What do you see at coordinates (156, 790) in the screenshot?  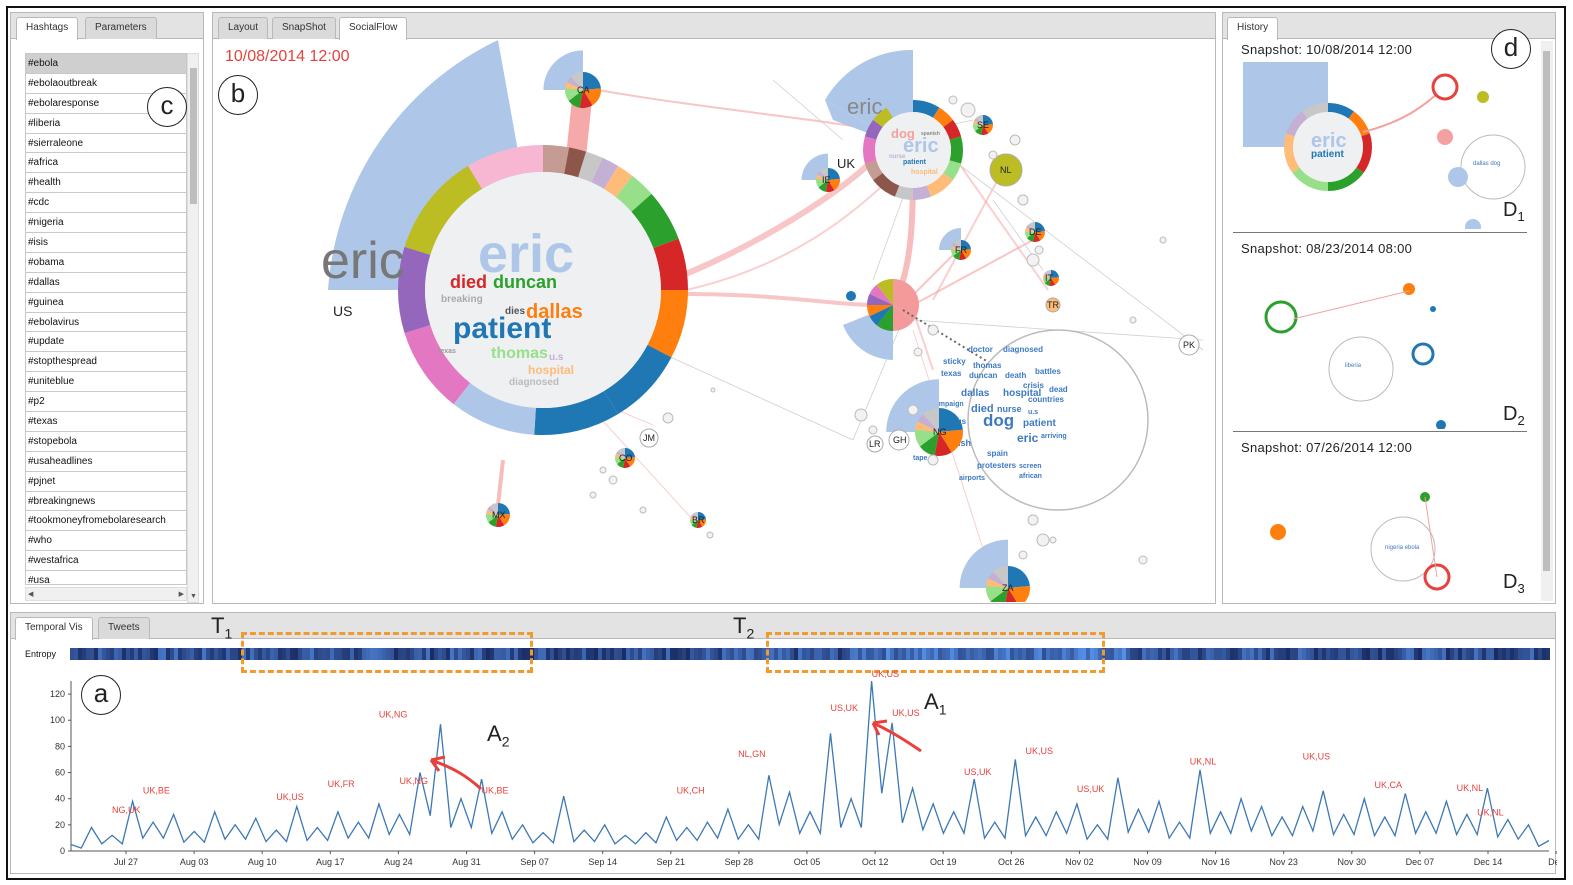 I see `country-pair-annotation: UK,BE` at bounding box center [156, 790].